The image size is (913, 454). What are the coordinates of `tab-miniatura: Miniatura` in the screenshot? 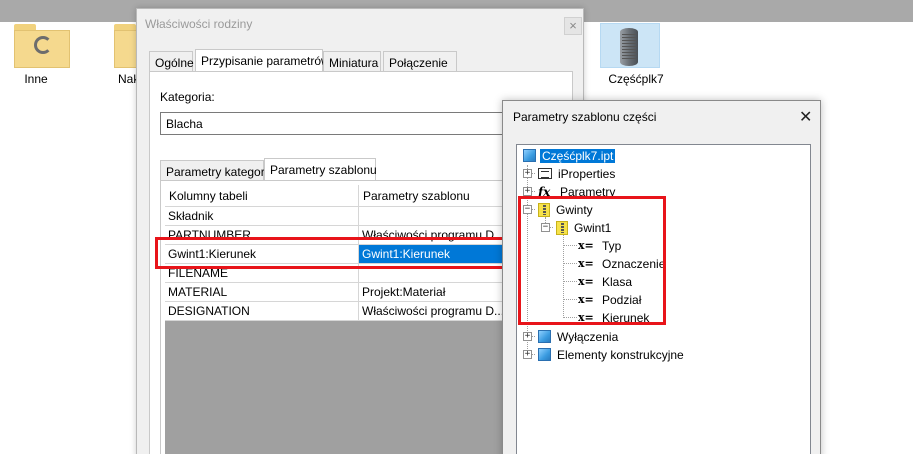 It's located at (352, 61).